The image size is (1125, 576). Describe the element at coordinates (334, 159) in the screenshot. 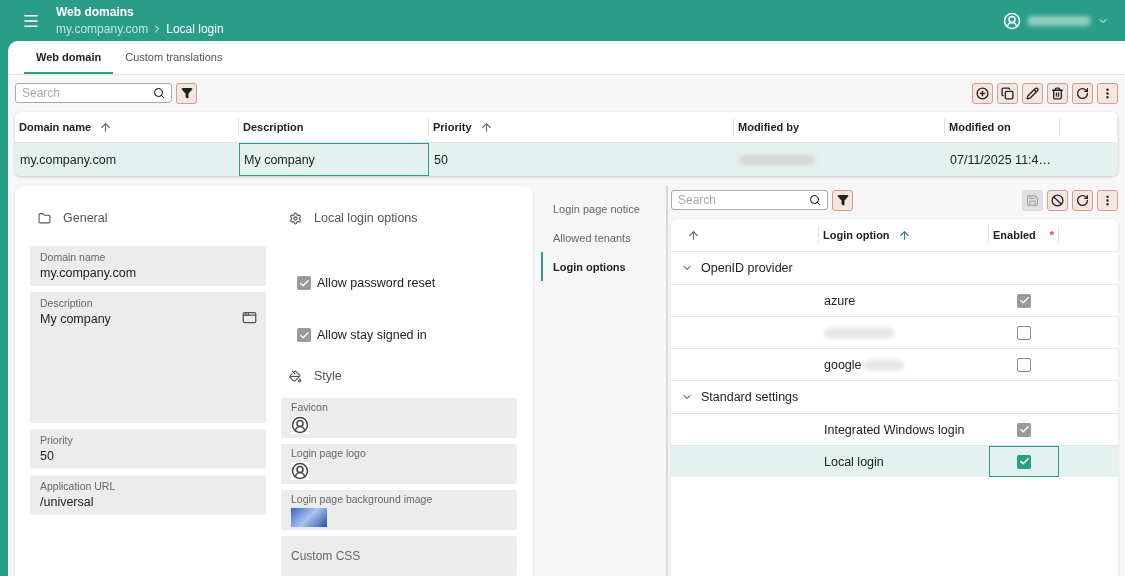

I see `table-cell: My company` at that location.